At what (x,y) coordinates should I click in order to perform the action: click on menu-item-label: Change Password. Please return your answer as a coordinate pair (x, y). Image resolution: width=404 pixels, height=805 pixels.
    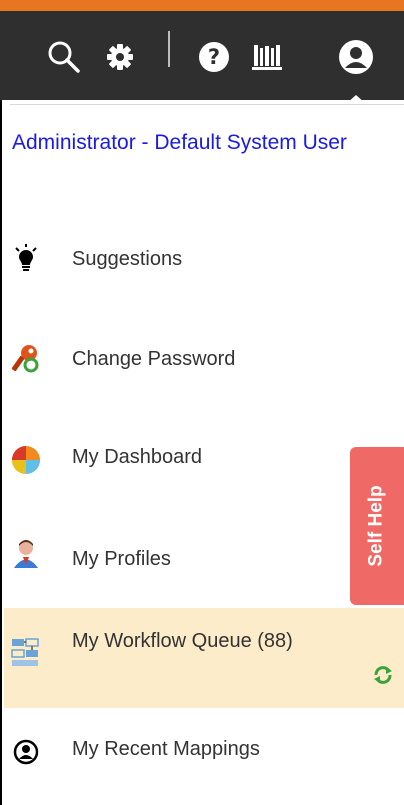
    Looking at the image, I should click on (154, 359).